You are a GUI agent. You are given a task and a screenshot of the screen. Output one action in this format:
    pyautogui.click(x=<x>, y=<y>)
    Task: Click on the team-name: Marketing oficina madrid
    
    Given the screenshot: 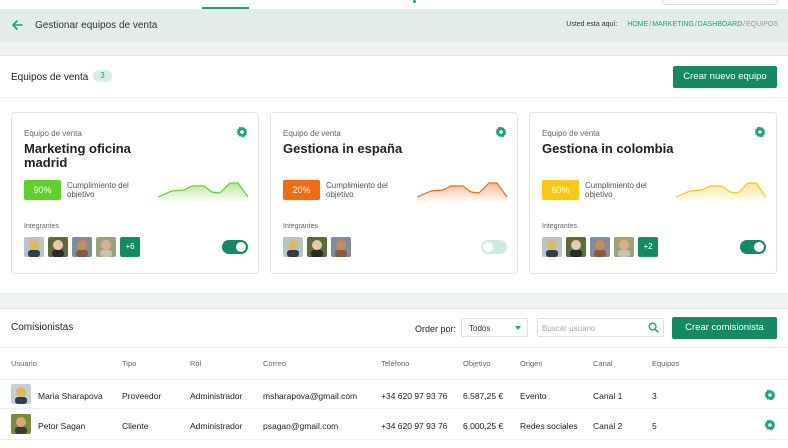 What is the action you would take?
    pyautogui.click(x=77, y=155)
    